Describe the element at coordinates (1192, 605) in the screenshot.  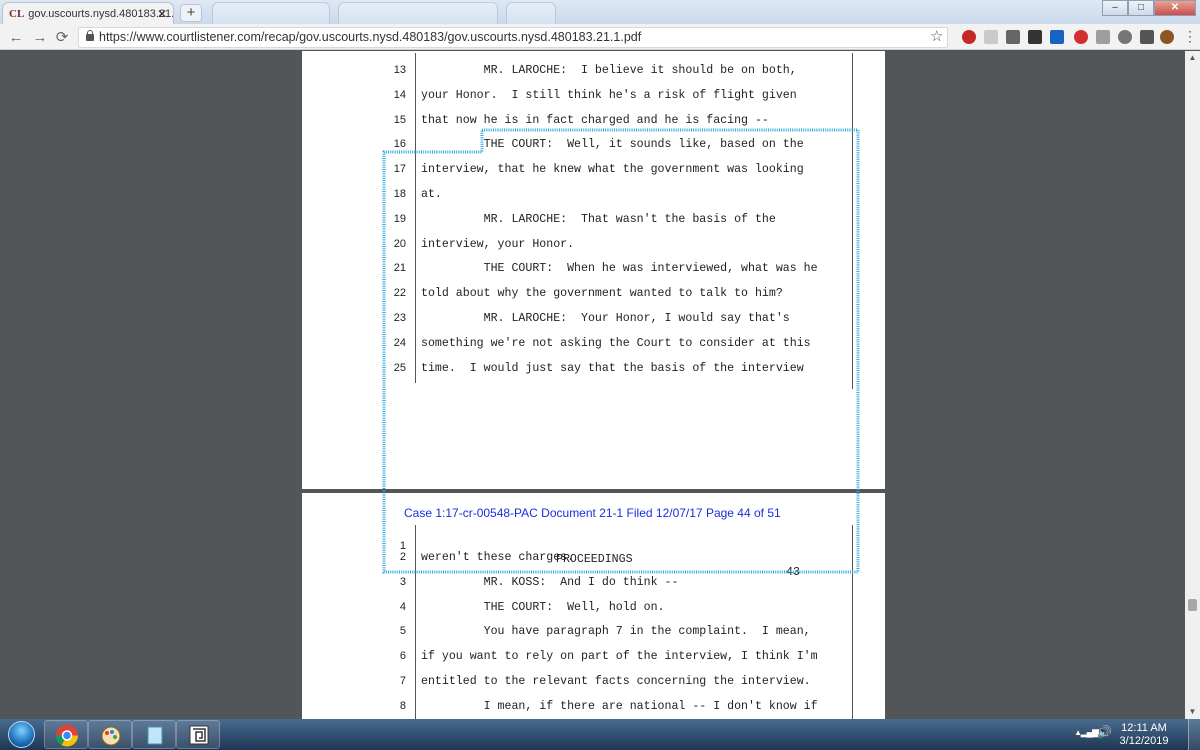
I see `scrollbar-thumb` at that location.